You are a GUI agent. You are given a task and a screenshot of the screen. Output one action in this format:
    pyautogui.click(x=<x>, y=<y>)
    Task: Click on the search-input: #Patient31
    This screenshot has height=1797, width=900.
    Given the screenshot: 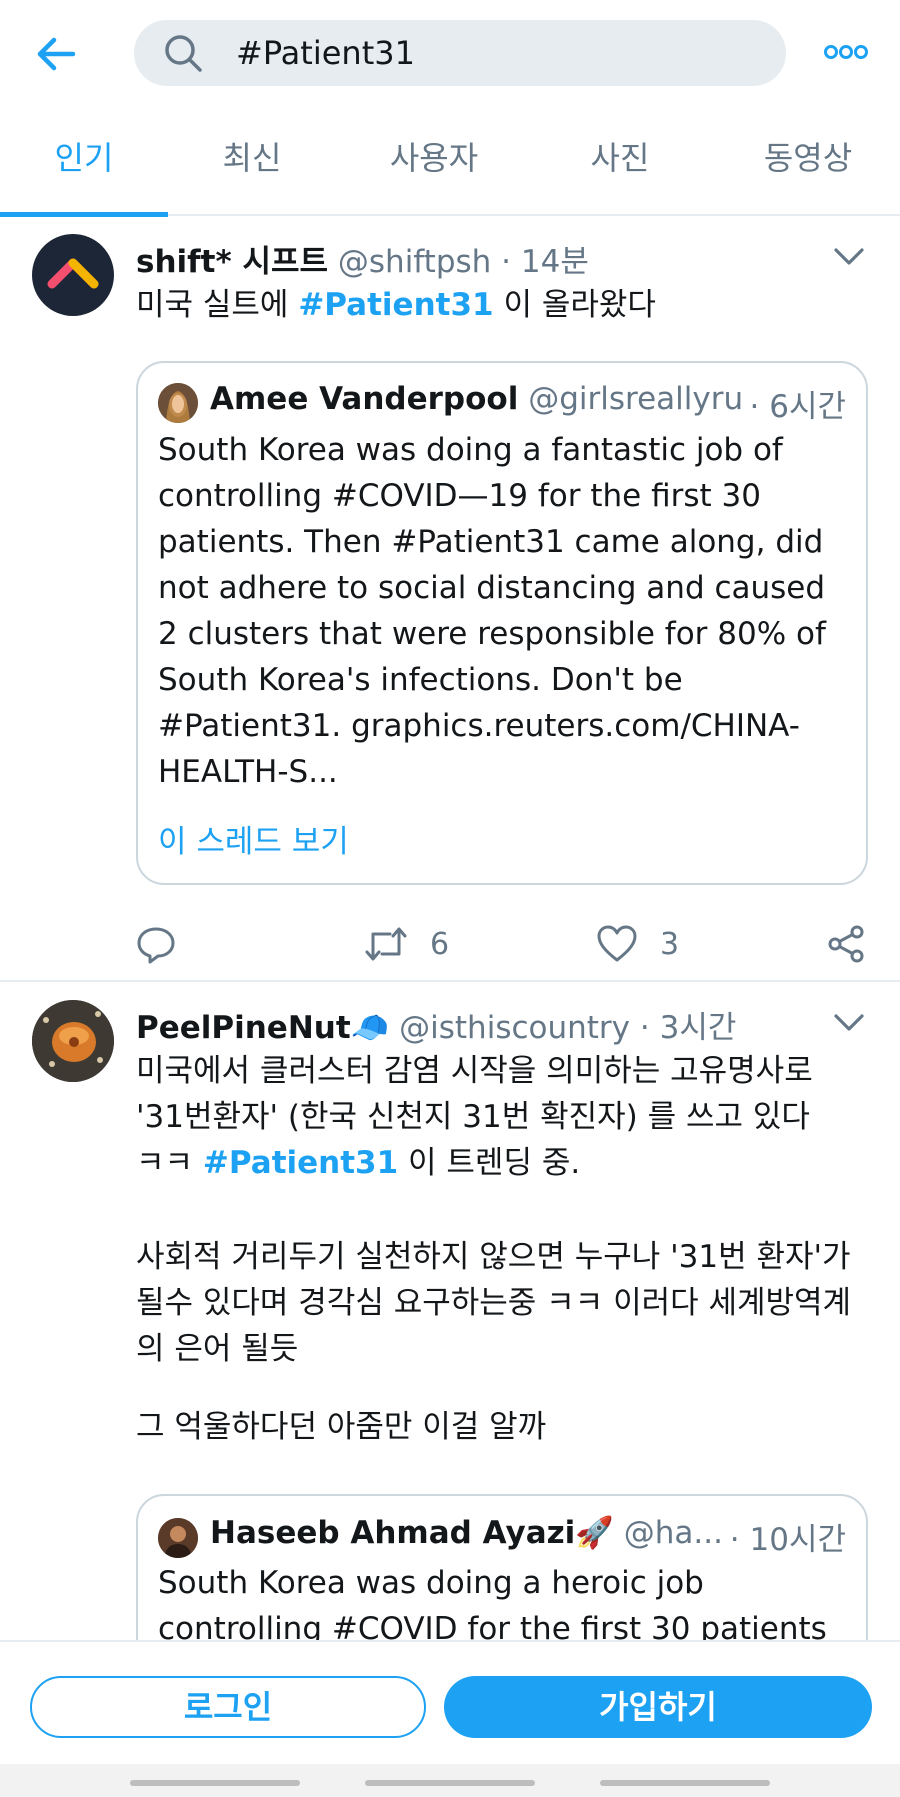 What is the action you would take?
    pyautogui.click(x=460, y=53)
    